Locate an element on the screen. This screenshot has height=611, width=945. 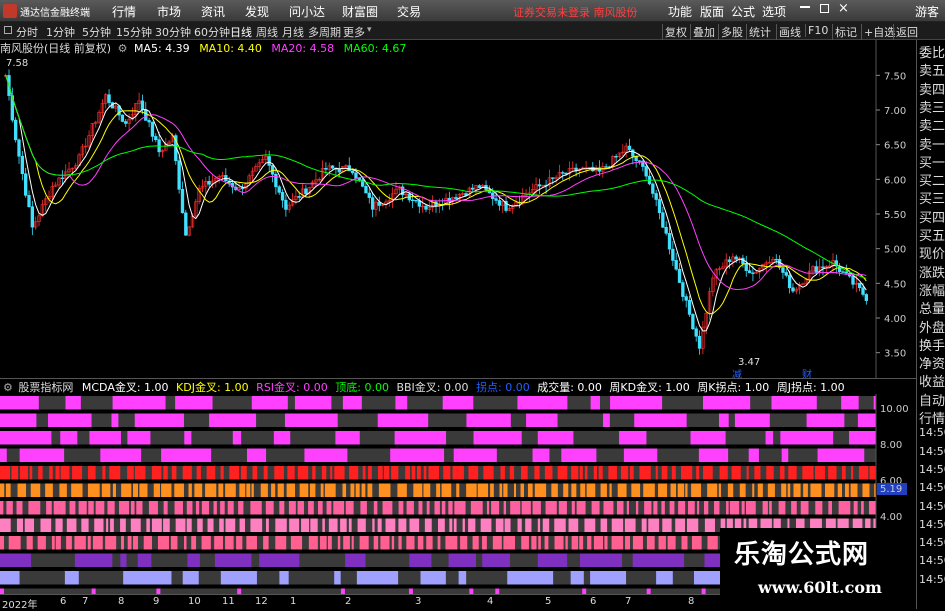
side-panel-item: 委比 is located at coordinates (932, 51).